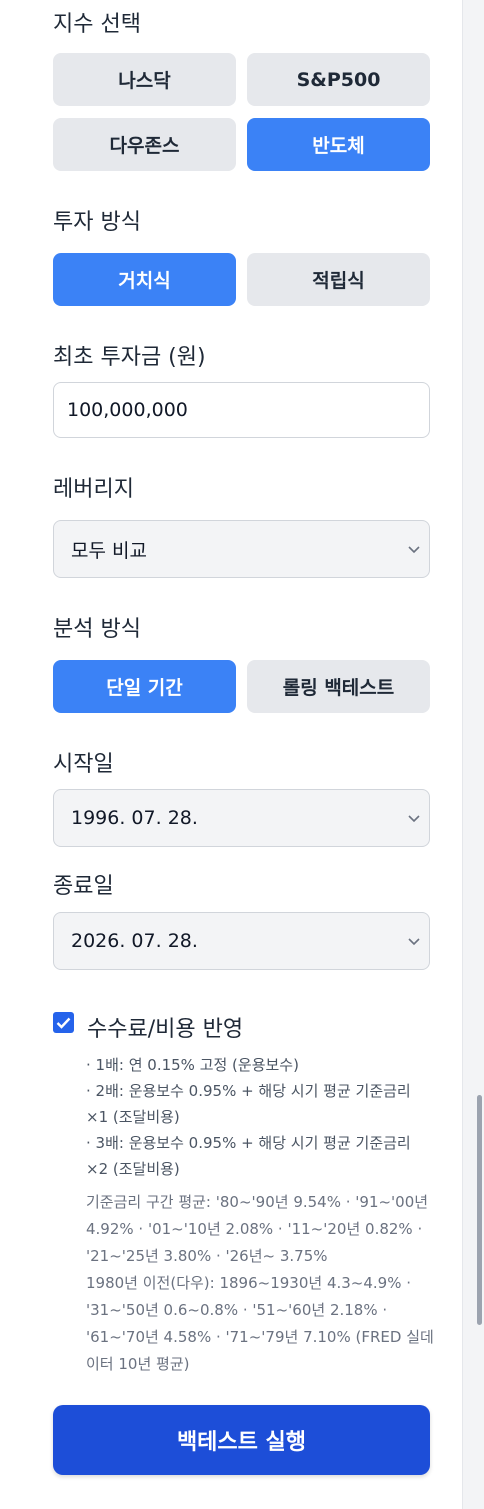 This screenshot has width=484, height=1509. I want to click on index-option-nasdaq: 나스닥, so click(144, 79).